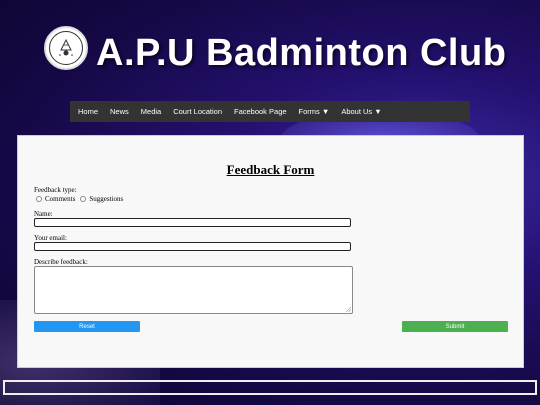  Describe the element at coordinates (83, 199) in the screenshot. I see `suggestions-radio` at that location.